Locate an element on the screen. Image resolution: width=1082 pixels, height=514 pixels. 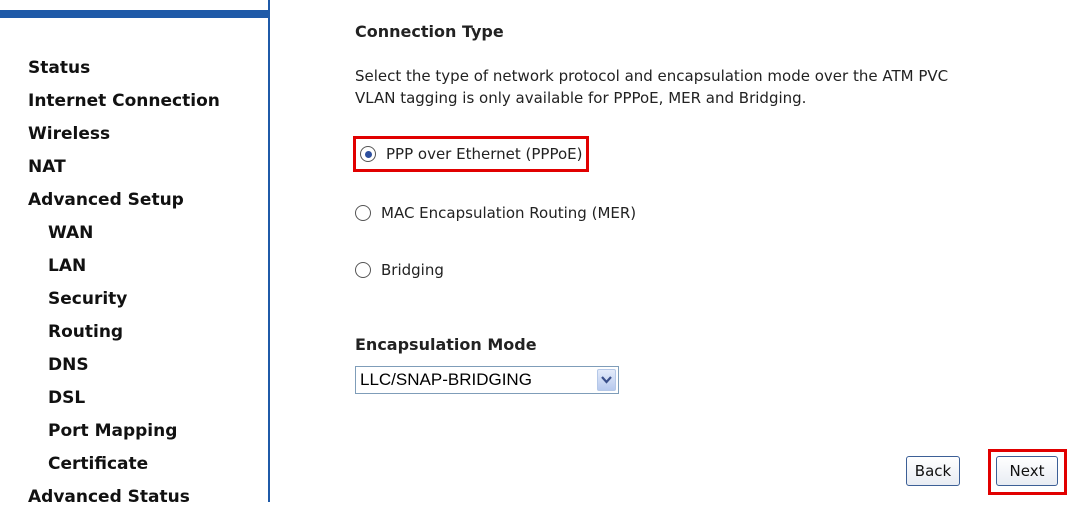
sidebar-item-advanced-status: Advanced Status is located at coordinates (124, 497).